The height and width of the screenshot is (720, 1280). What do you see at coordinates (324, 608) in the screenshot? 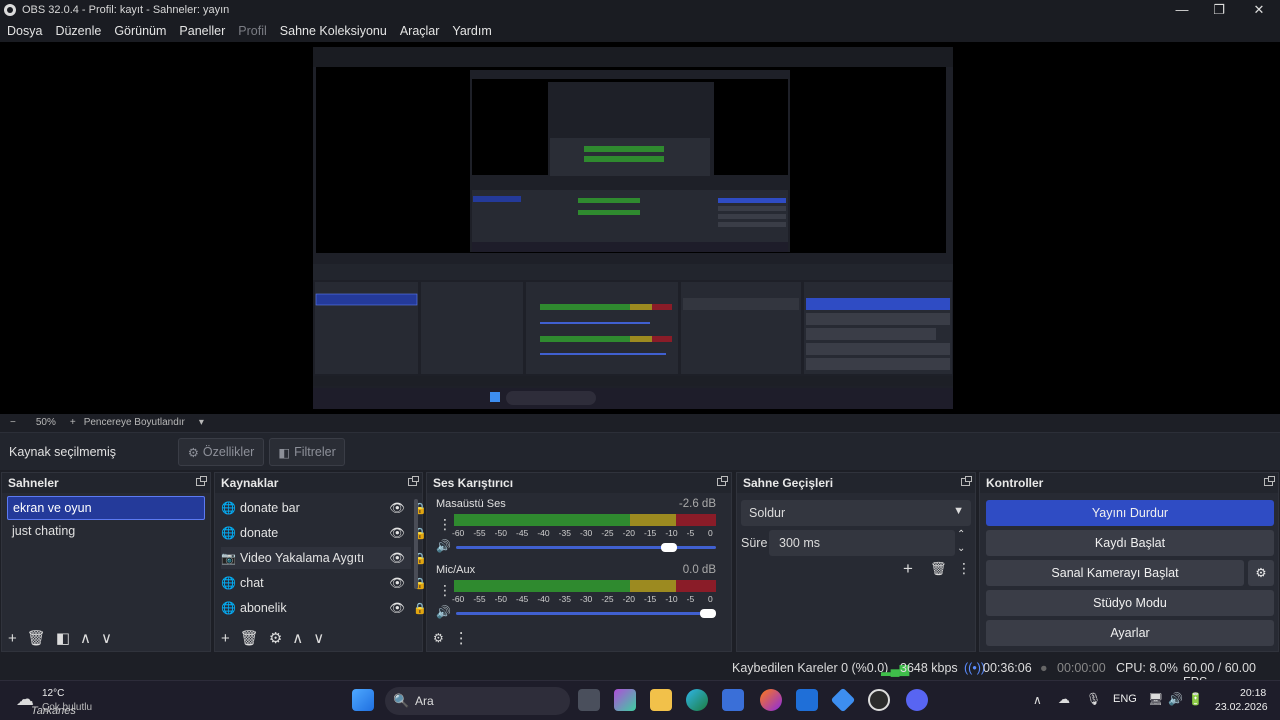
I see `source-item: 🌐 abonelik 👁 🔒` at bounding box center [324, 608].